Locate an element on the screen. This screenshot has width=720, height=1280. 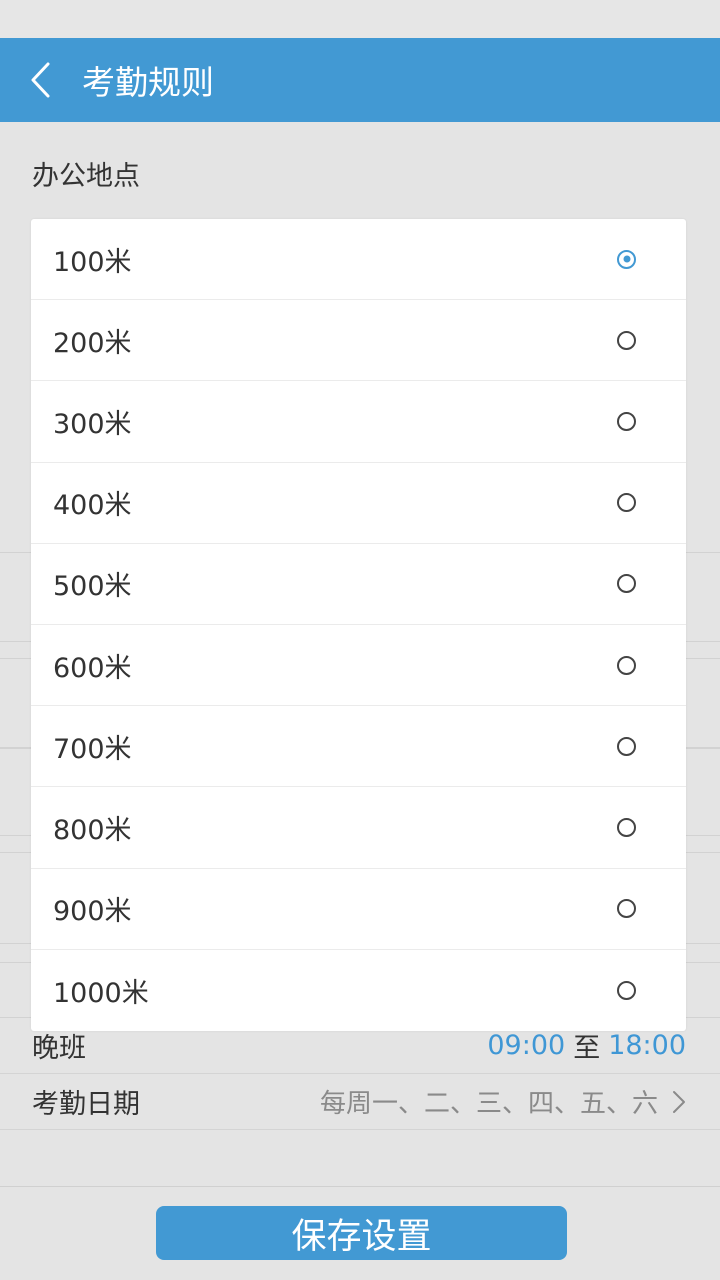
distance-option-label: 100米 is located at coordinates (92, 262).